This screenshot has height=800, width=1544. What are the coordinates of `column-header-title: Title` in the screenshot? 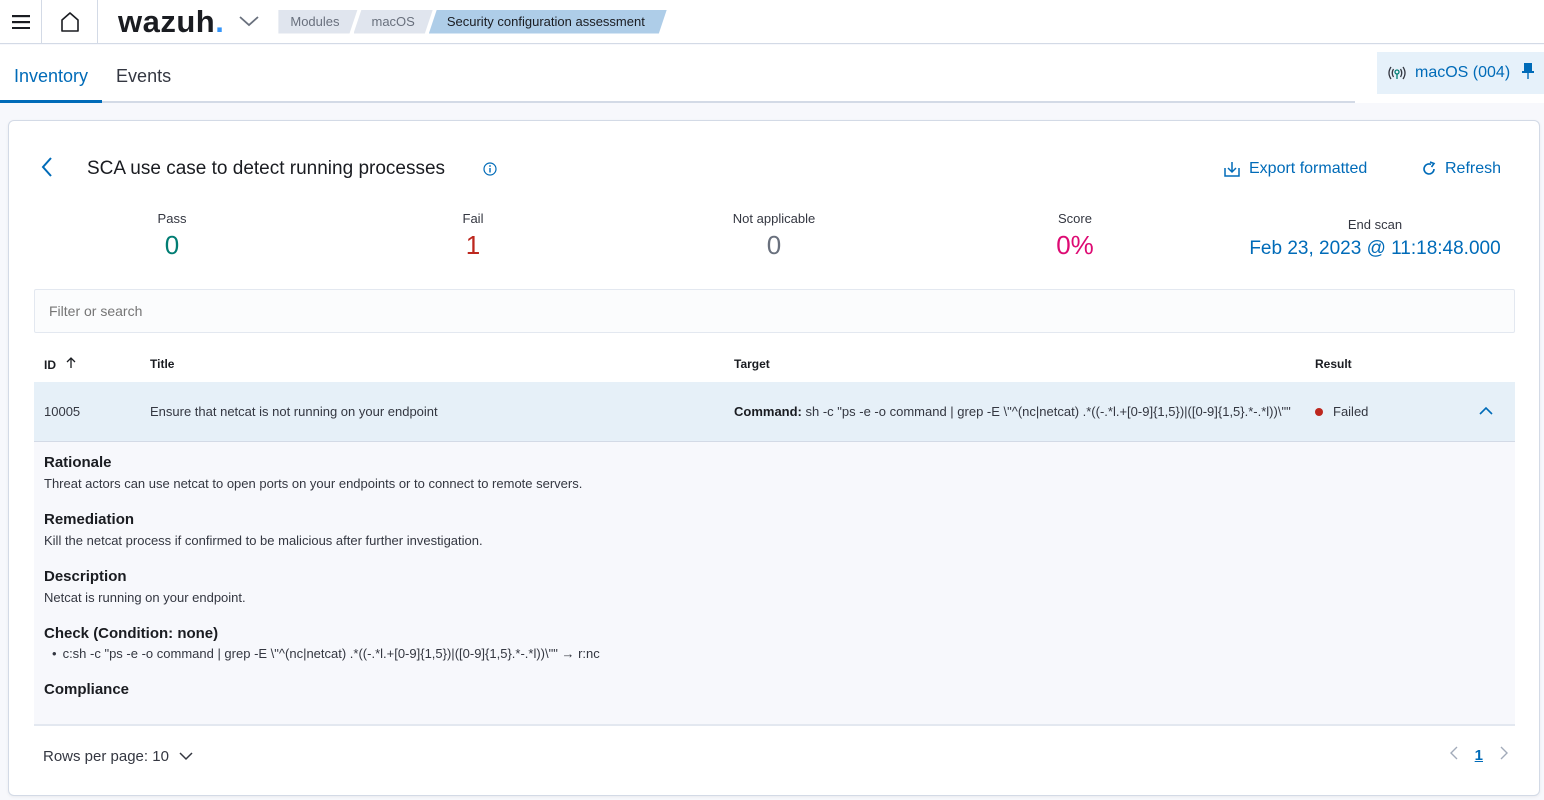 It's located at (433, 364).